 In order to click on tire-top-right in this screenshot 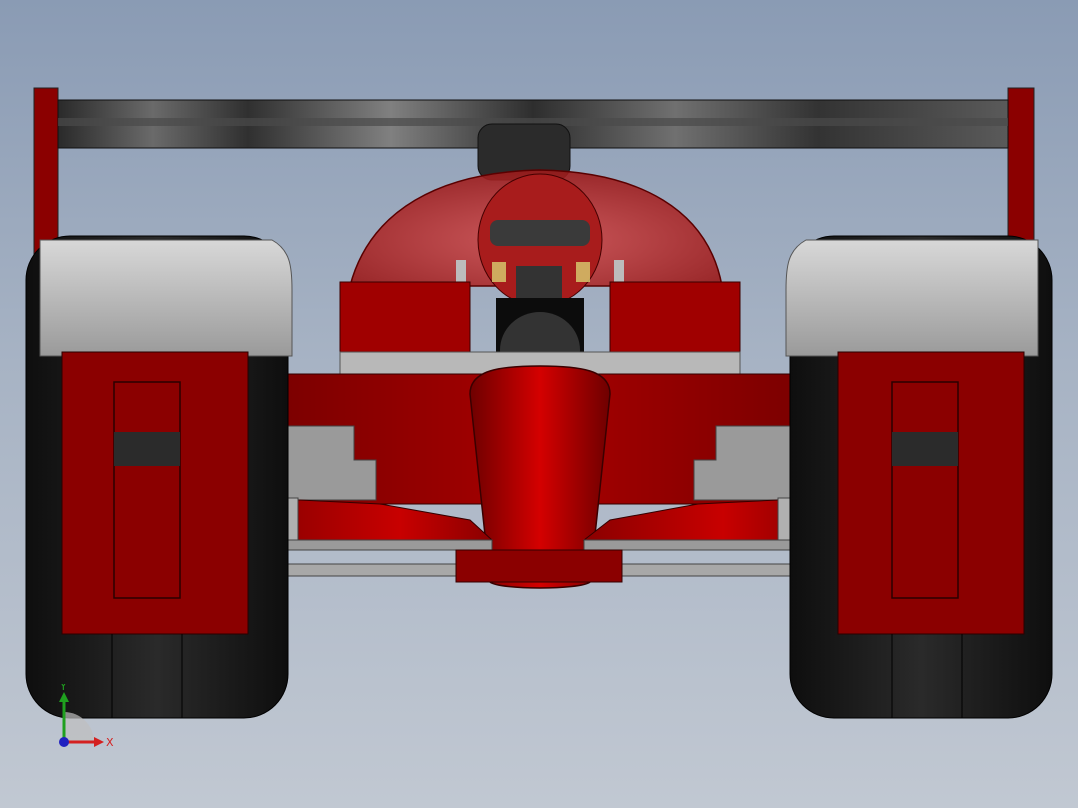, I will do `click(912, 298)`.